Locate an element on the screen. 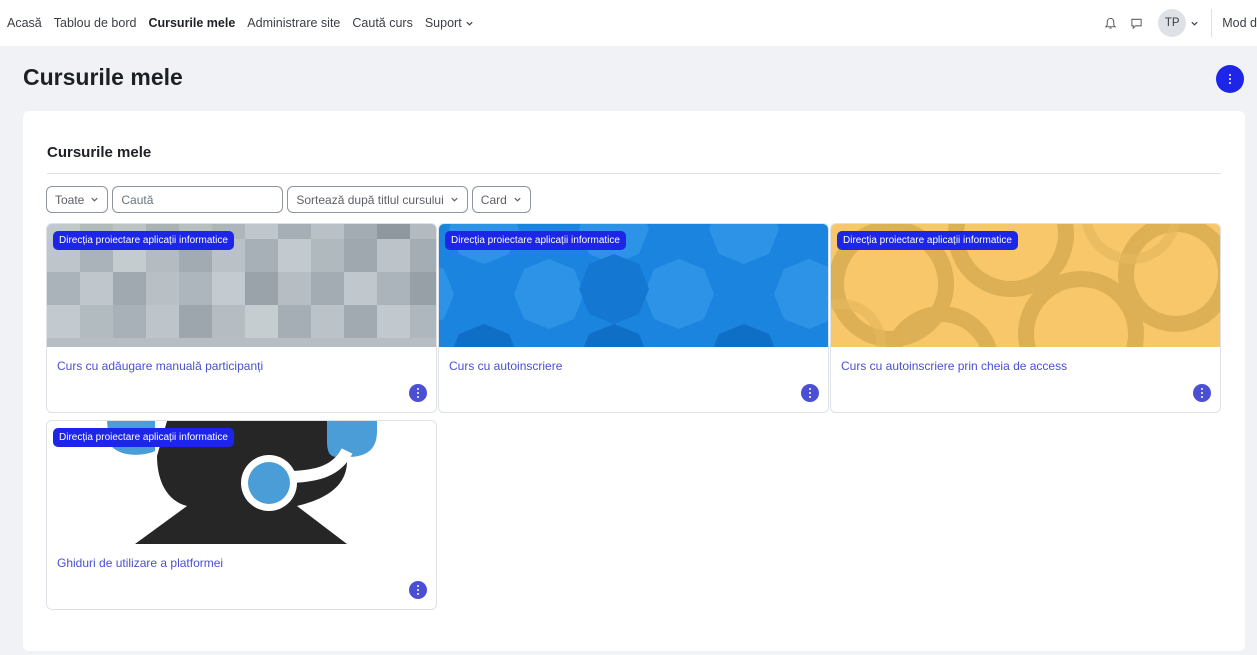 This screenshot has width=1257, height=655. bell-icon is located at coordinates (1110, 23).